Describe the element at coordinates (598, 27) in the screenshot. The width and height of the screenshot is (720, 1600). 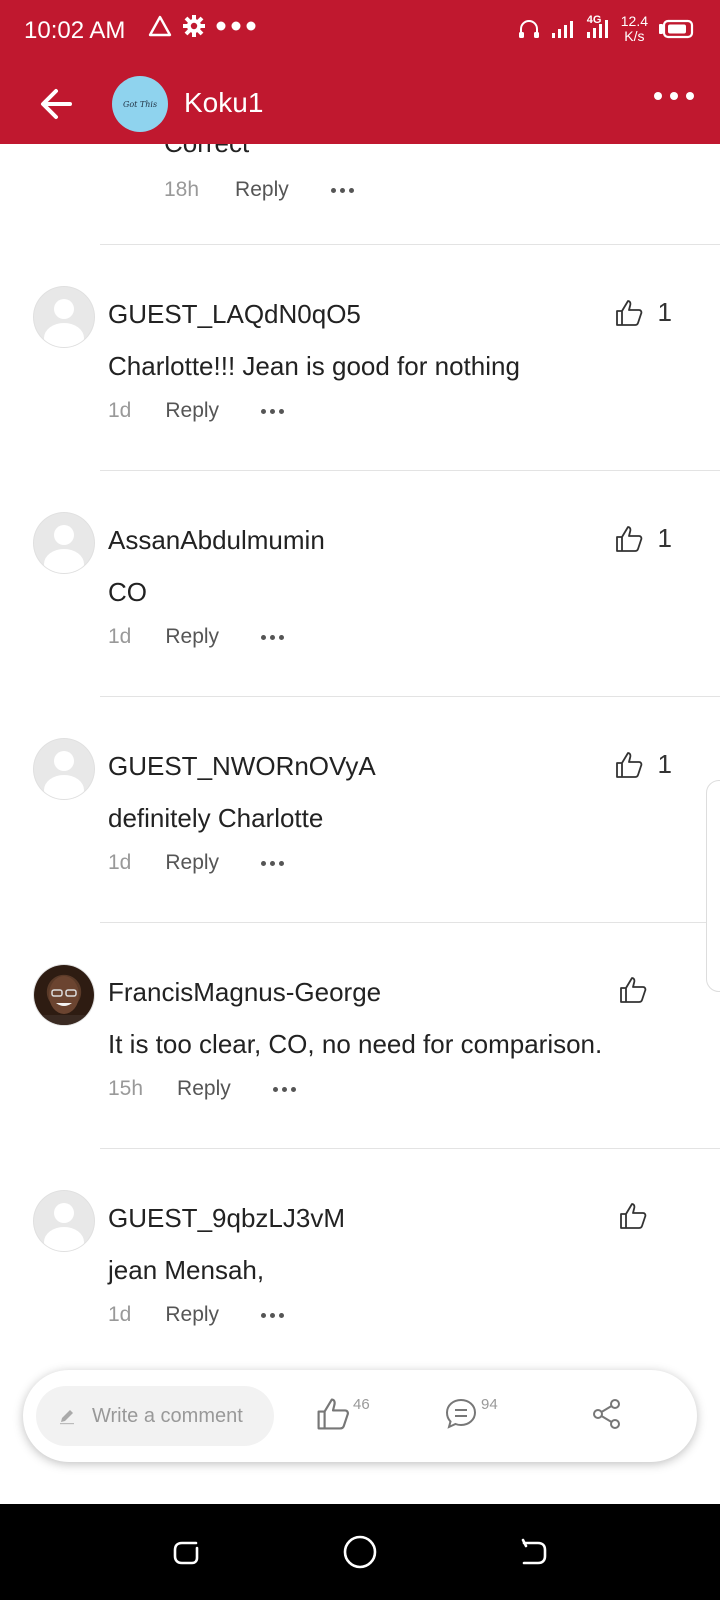
I see `signal-4g-icon: 4G` at that location.